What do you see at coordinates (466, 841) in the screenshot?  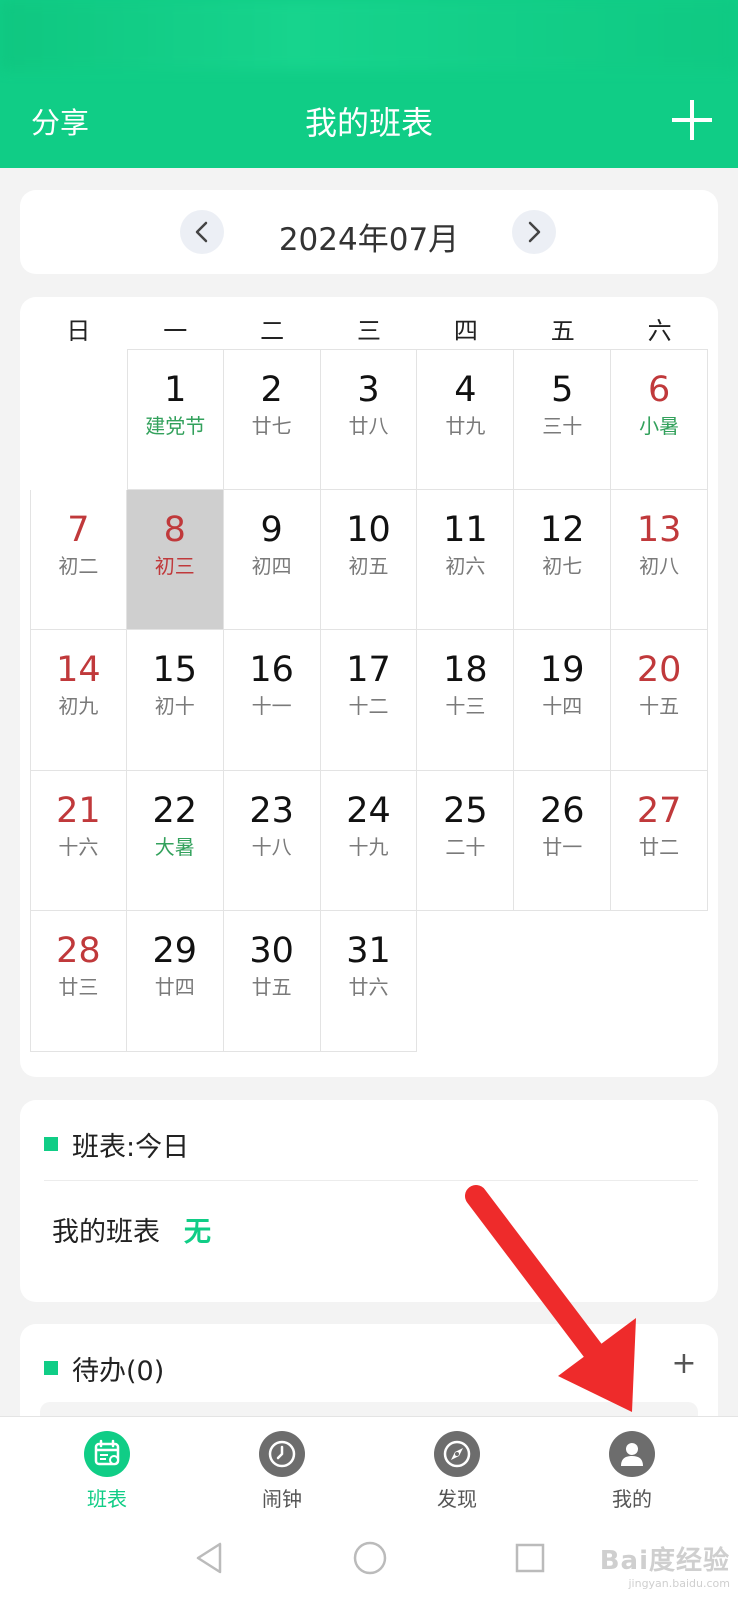 I see `calendar-day-25: 25 二十` at bounding box center [466, 841].